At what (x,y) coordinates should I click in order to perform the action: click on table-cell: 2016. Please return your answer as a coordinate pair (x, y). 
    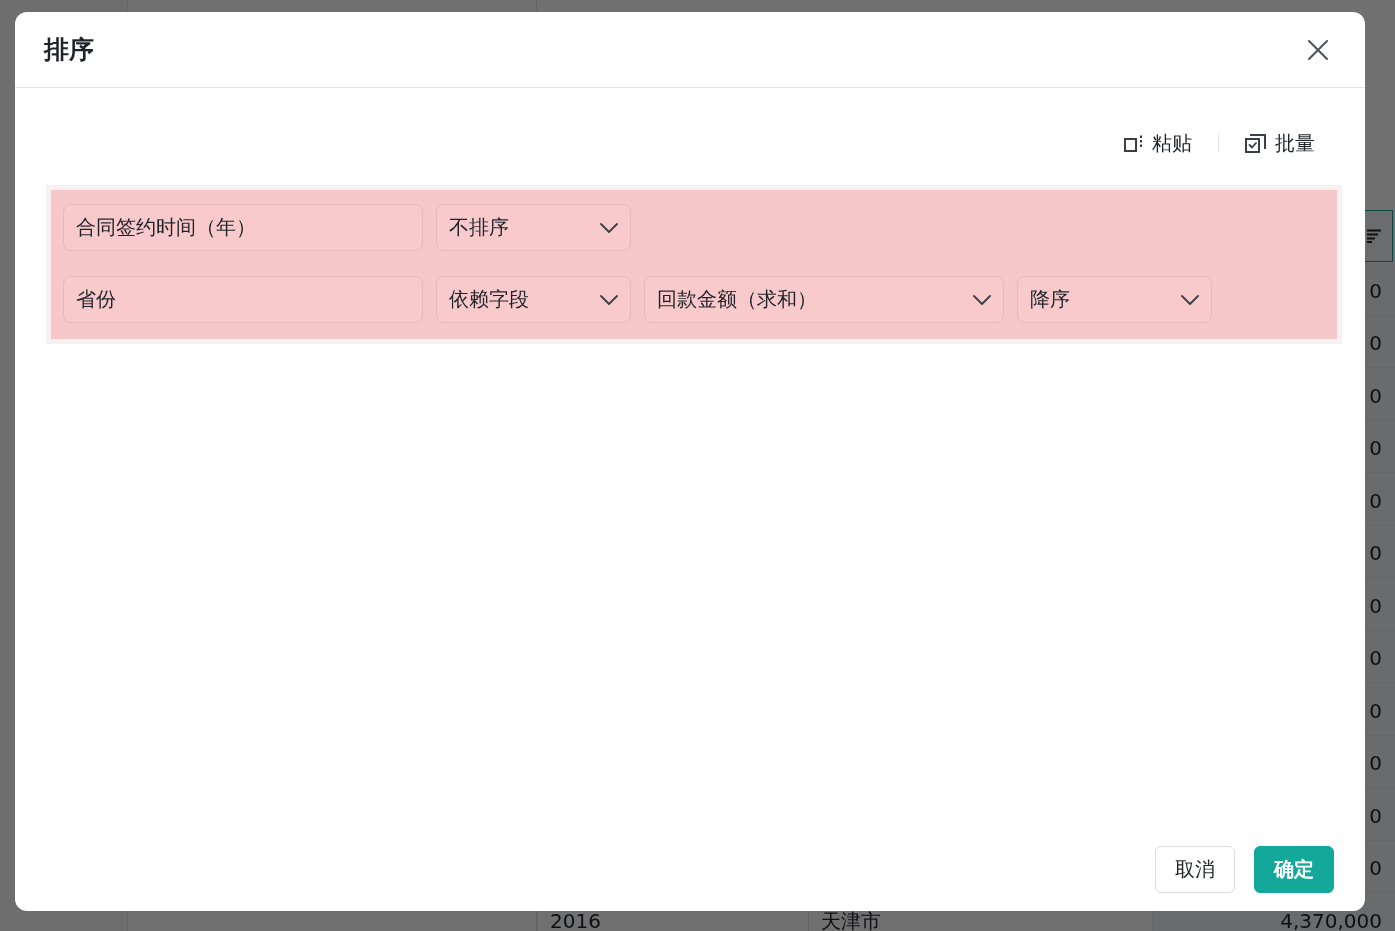
    Looking at the image, I should click on (575, 920).